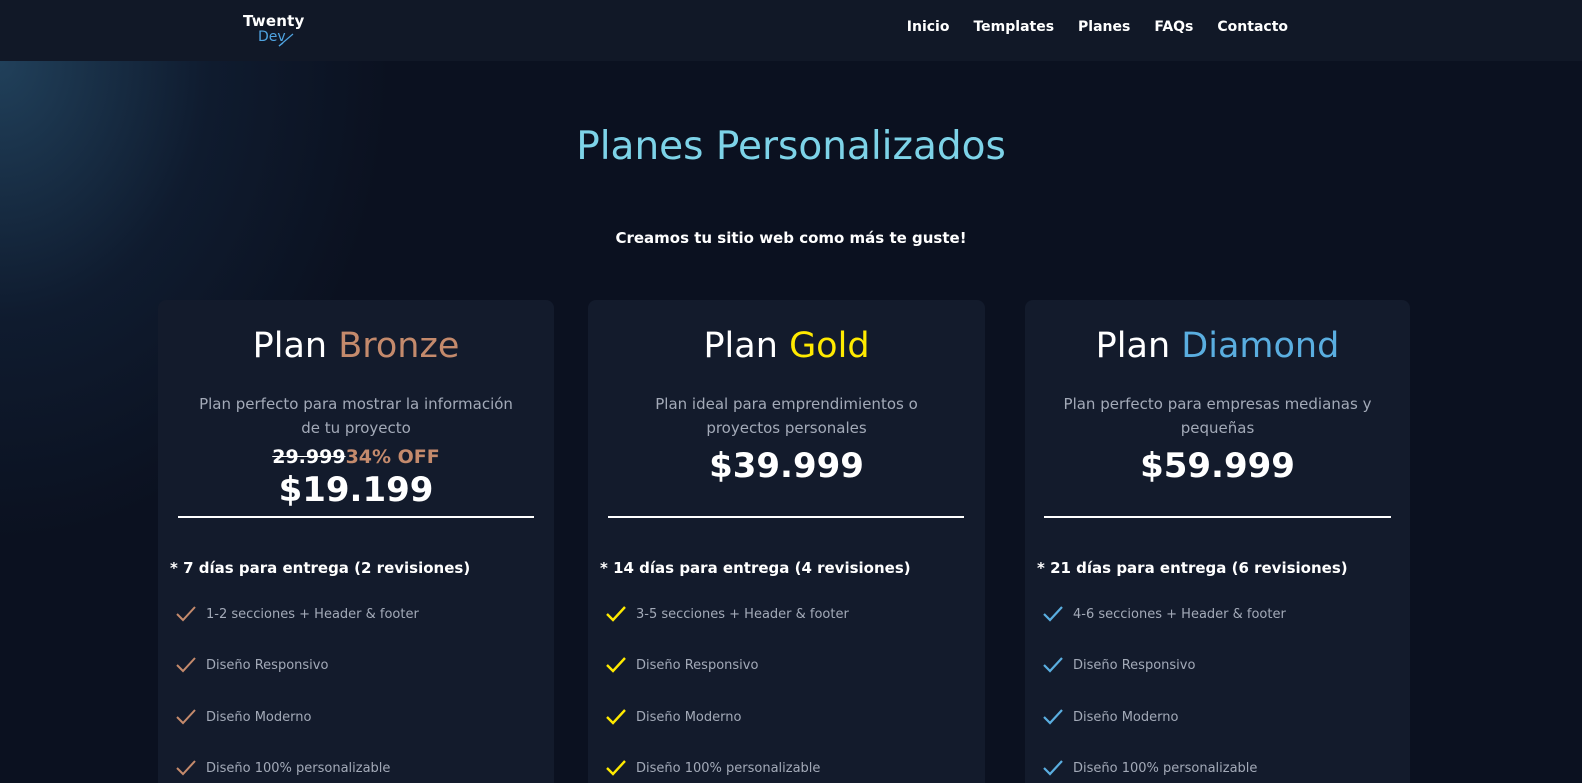 The height and width of the screenshot is (783, 1582). I want to click on nav-links: Inicio Templates Planes FAQs Contacto, so click(1085, 27).